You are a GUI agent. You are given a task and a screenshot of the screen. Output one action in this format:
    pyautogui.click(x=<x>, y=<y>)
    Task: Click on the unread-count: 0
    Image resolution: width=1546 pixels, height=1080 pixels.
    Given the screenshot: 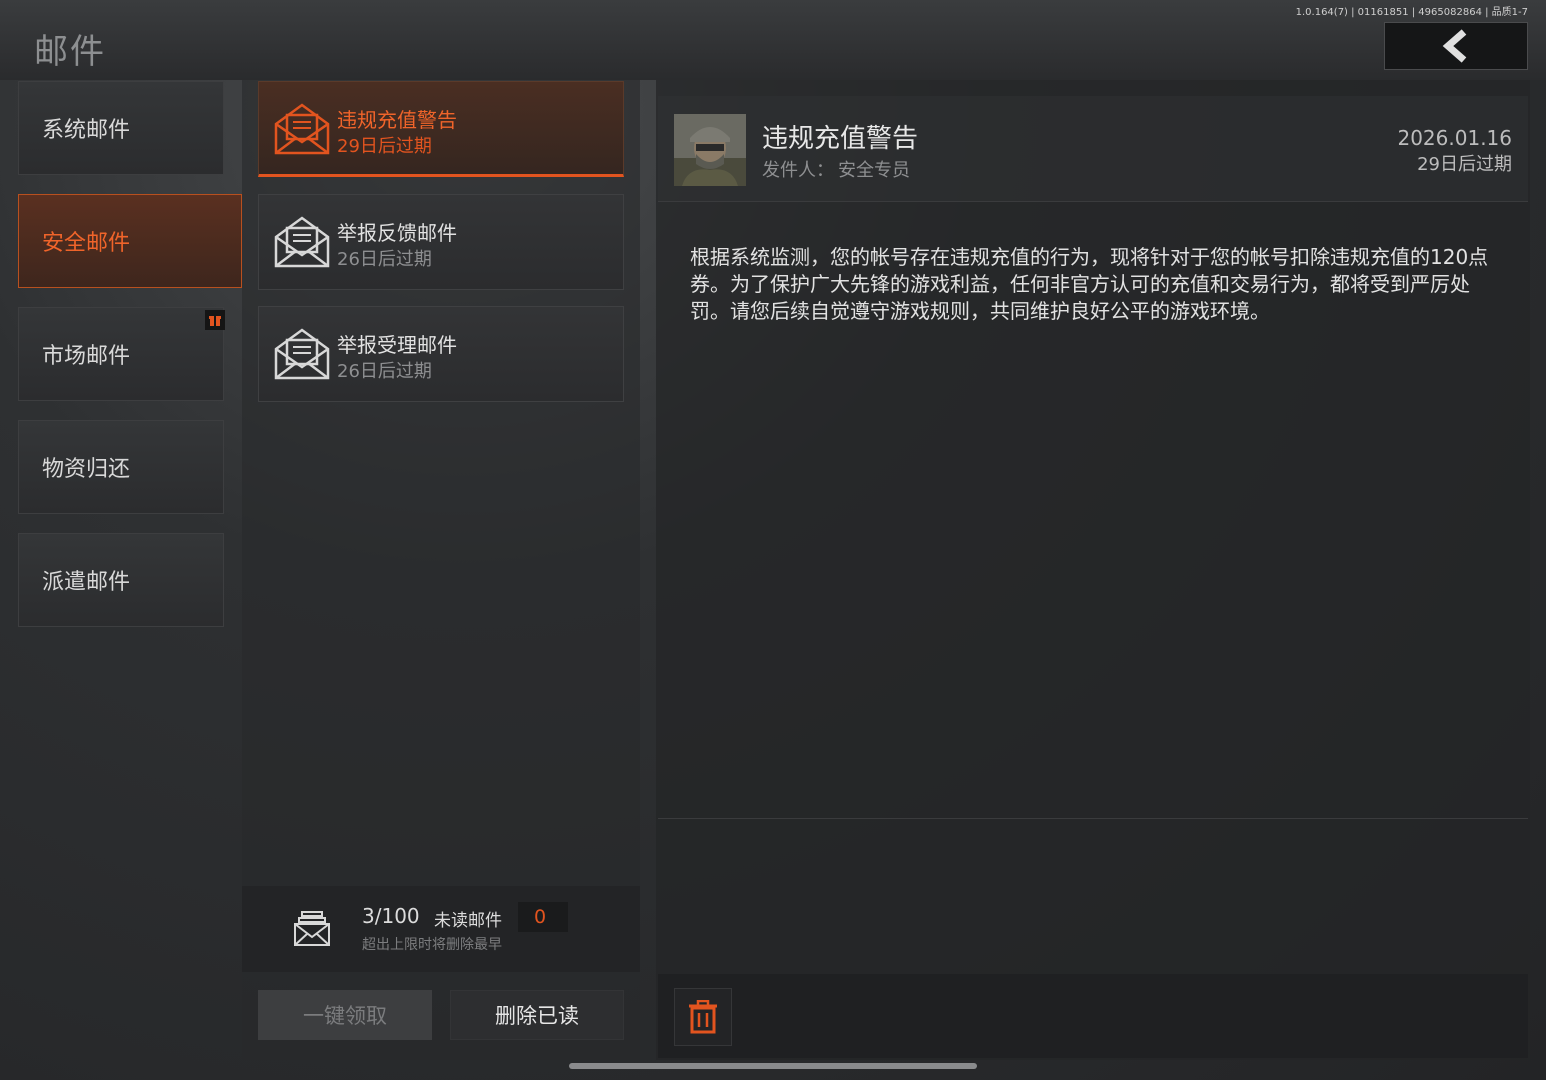 What is the action you would take?
    pyautogui.click(x=543, y=917)
    